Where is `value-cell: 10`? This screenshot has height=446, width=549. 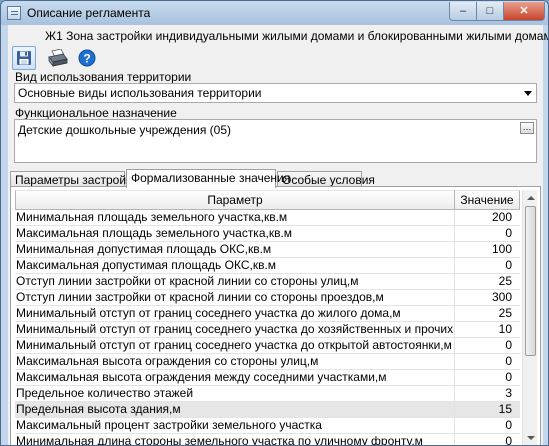 value-cell: 10 is located at coordinates (487, 329).